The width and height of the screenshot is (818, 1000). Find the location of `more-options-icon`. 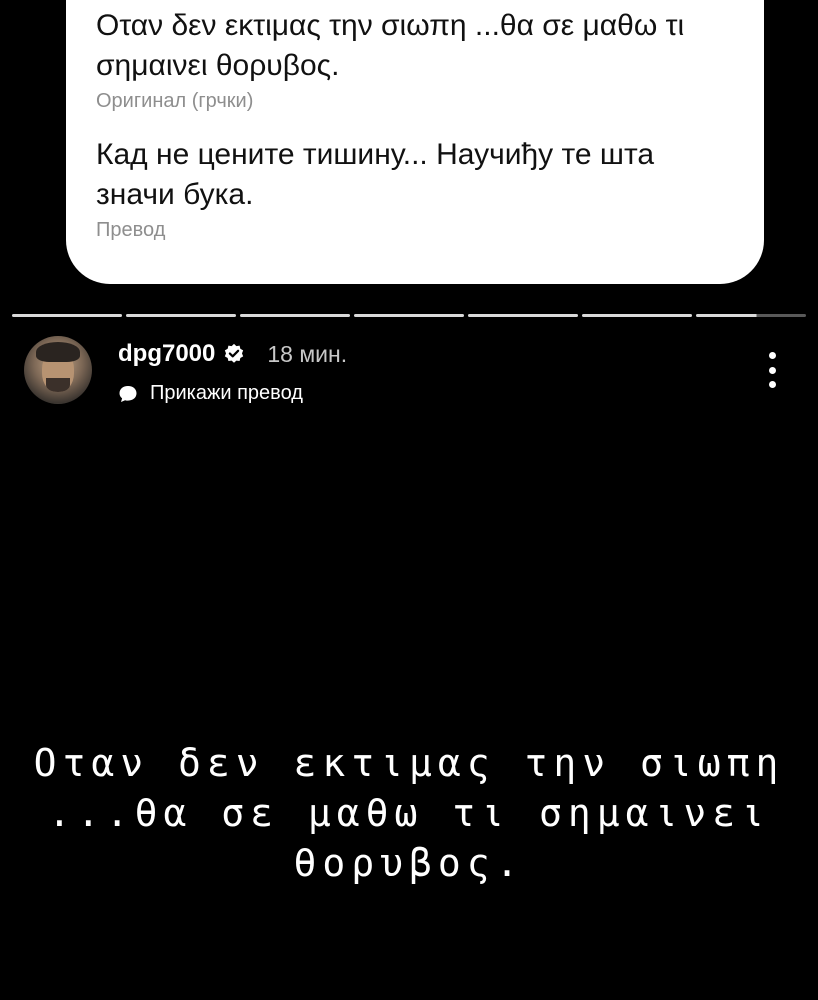

more-options-icon is located at coordinates (772, 370).